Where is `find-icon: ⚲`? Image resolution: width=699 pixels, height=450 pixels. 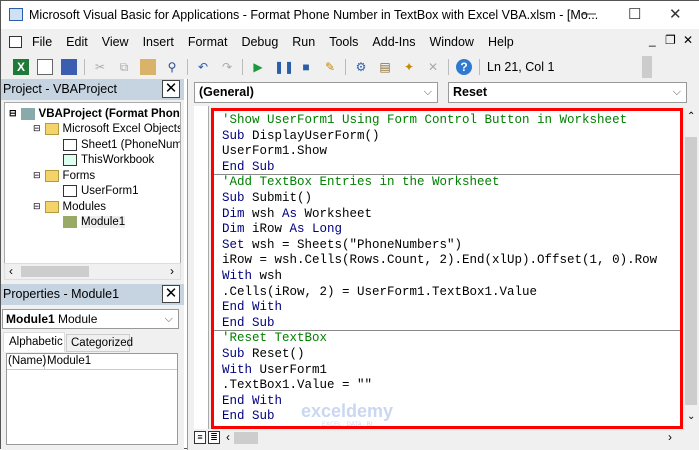 find-icon: ⚲ is located at coordinates (172, 67).